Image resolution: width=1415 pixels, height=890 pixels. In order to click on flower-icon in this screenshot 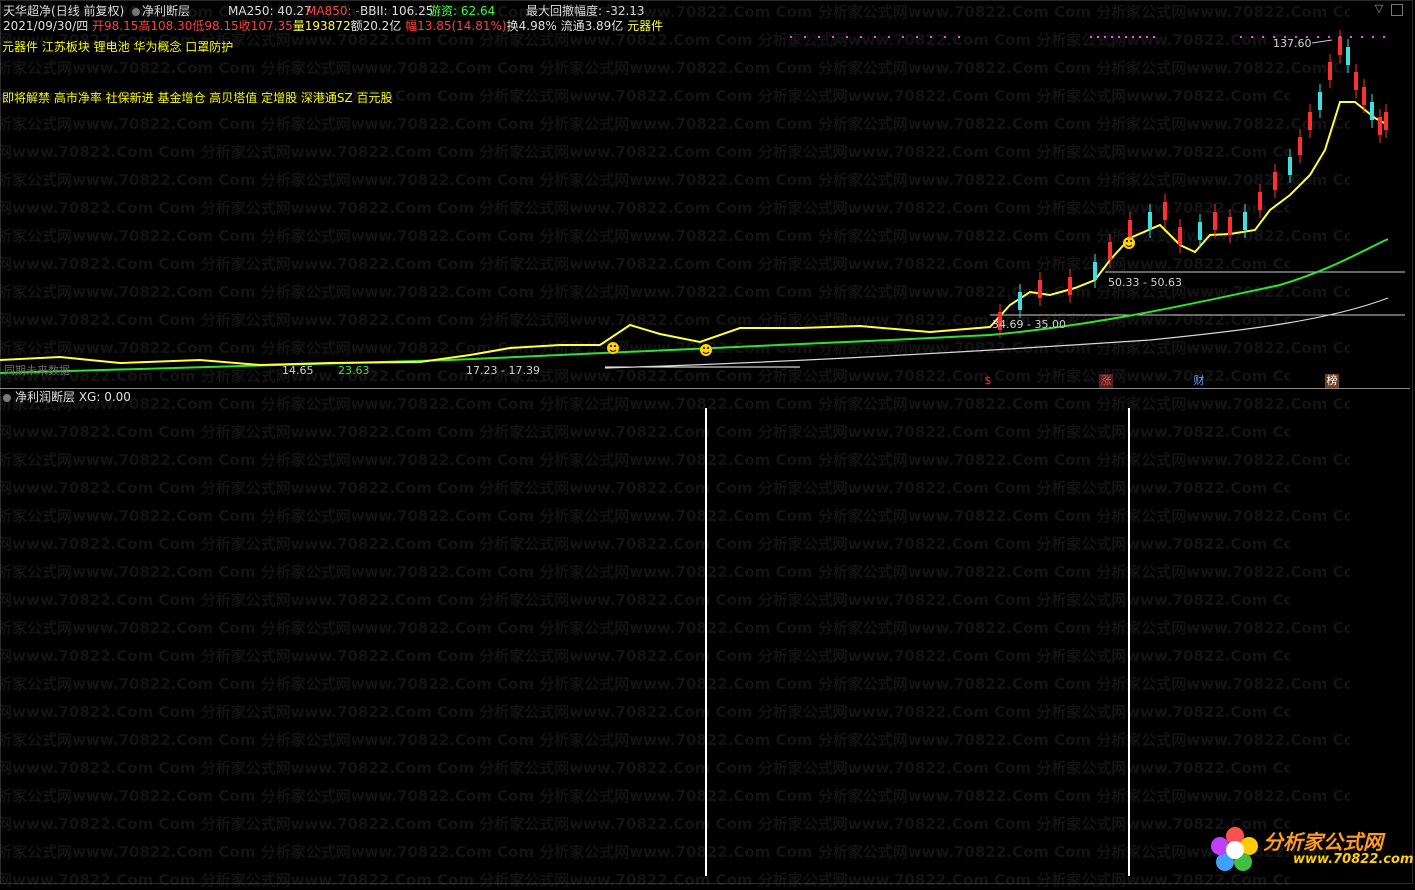, I will do `click(1234, 849)`.